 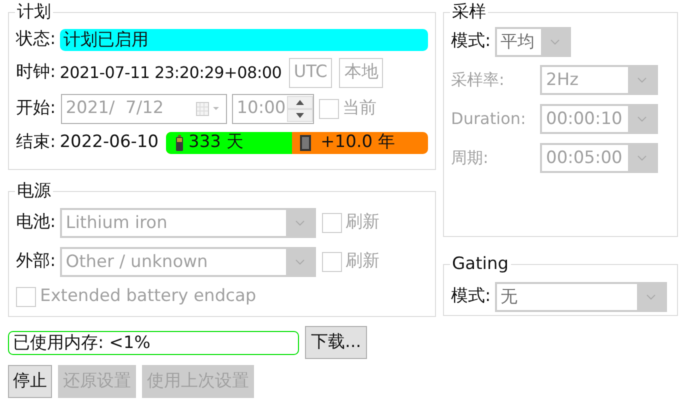 What do you see at coordinates (188, 261) in the screenshot?
I see `dropdown: Other / unknown` at bounding box center [188, 261].